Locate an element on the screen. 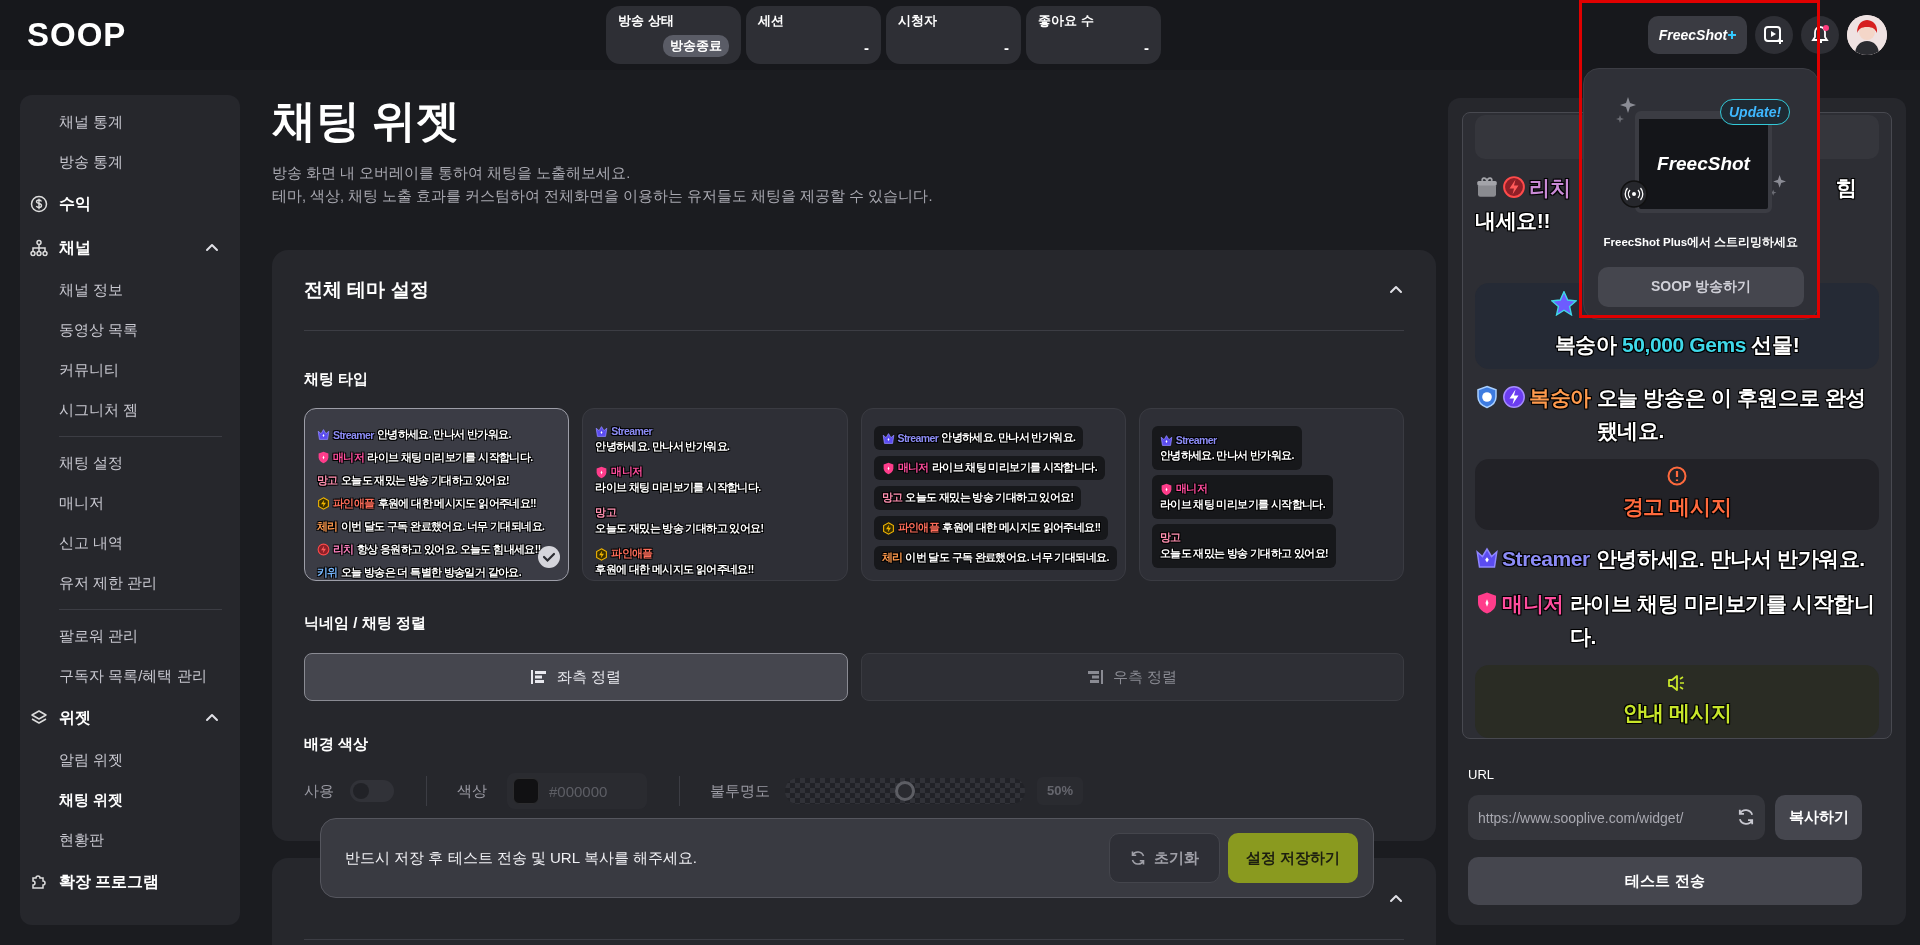 The image size is (1920, 945). chat-style-option: Streamer 안녕하세요. 만나서 반가워요. 매니저 라이브 채팅 미리보기를 시작합니다. 망고 오늘도 재밌는 방송 기대하고 있어요! 파인애플 후원에 대한 메시지도 읽어주네요!! is located at coordinates (715, 494).